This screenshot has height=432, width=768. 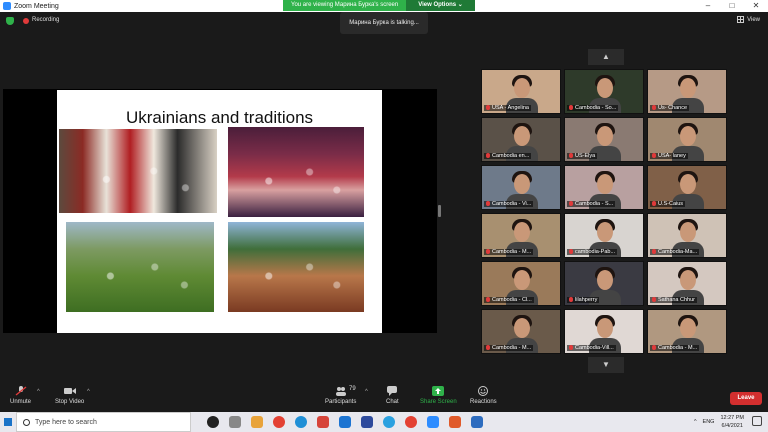 What do you see at coordinates (296, 267) in the screenshot?
I see `slide-photo-food` at bounding box center [296, 267].